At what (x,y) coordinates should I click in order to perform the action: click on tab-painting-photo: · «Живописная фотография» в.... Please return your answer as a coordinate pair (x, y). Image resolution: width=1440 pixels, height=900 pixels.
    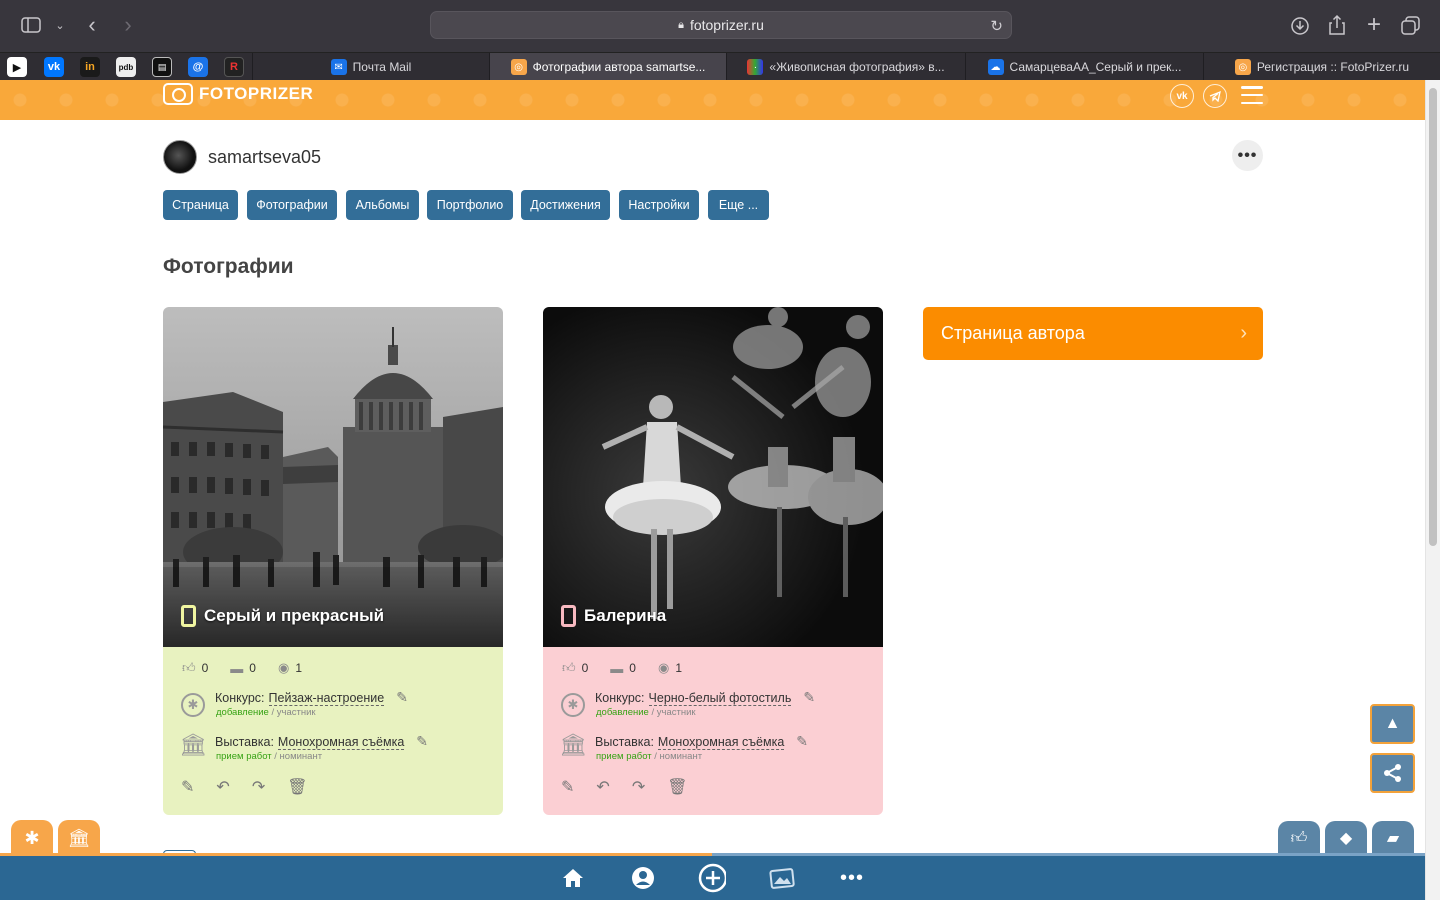
    Looking at the image, I should click on (845, 67).